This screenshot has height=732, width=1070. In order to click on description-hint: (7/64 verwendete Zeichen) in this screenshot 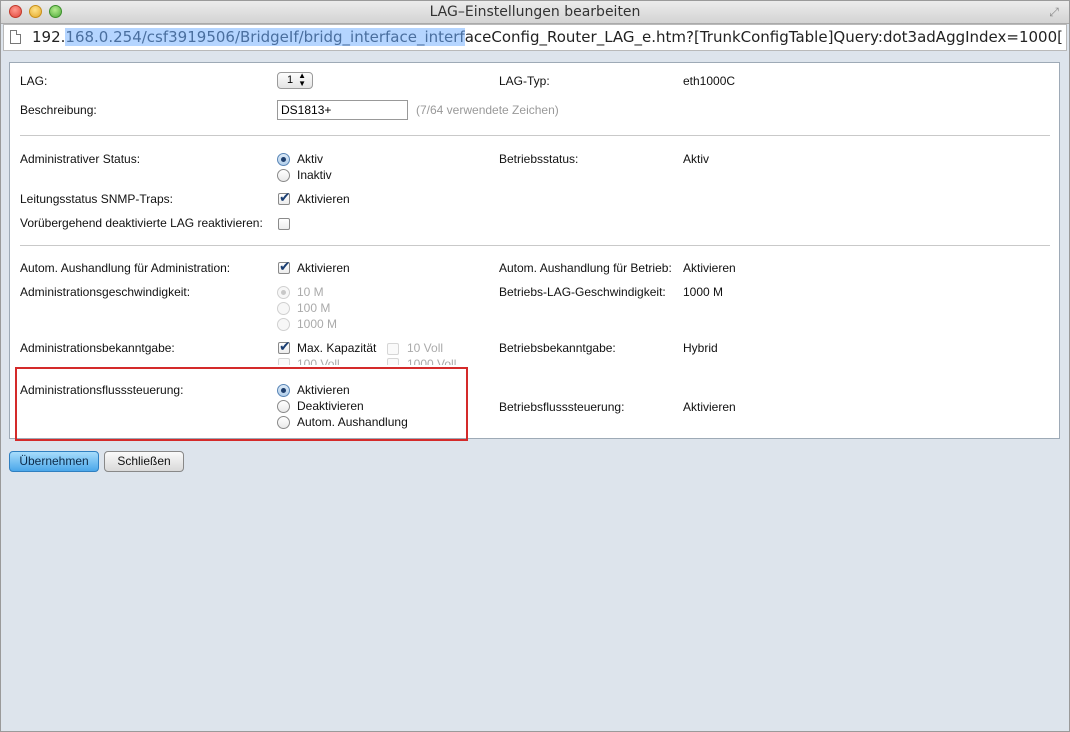, I will do `click(487, 110)`.